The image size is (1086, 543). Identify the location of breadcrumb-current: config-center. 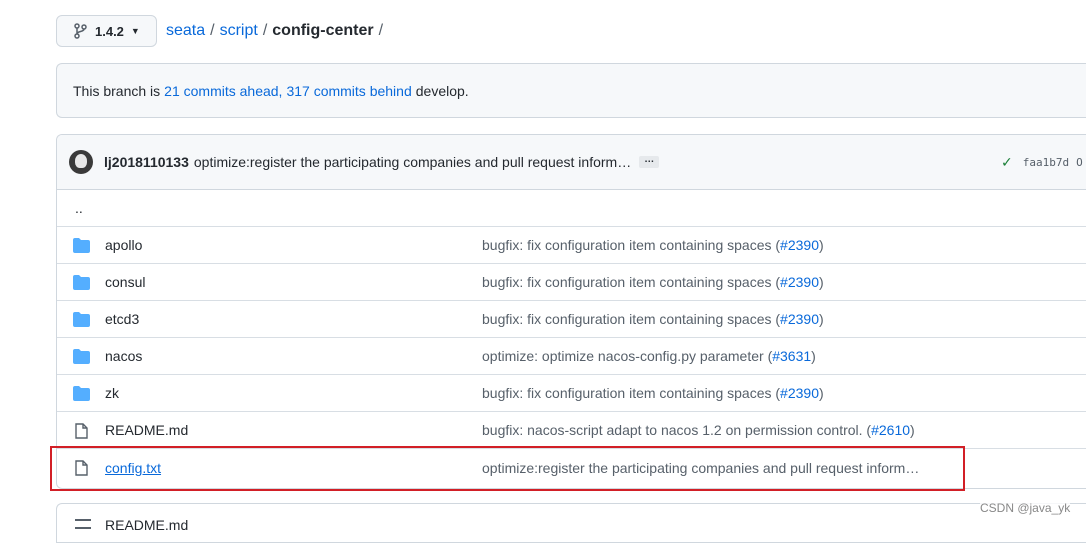
(323, 30).